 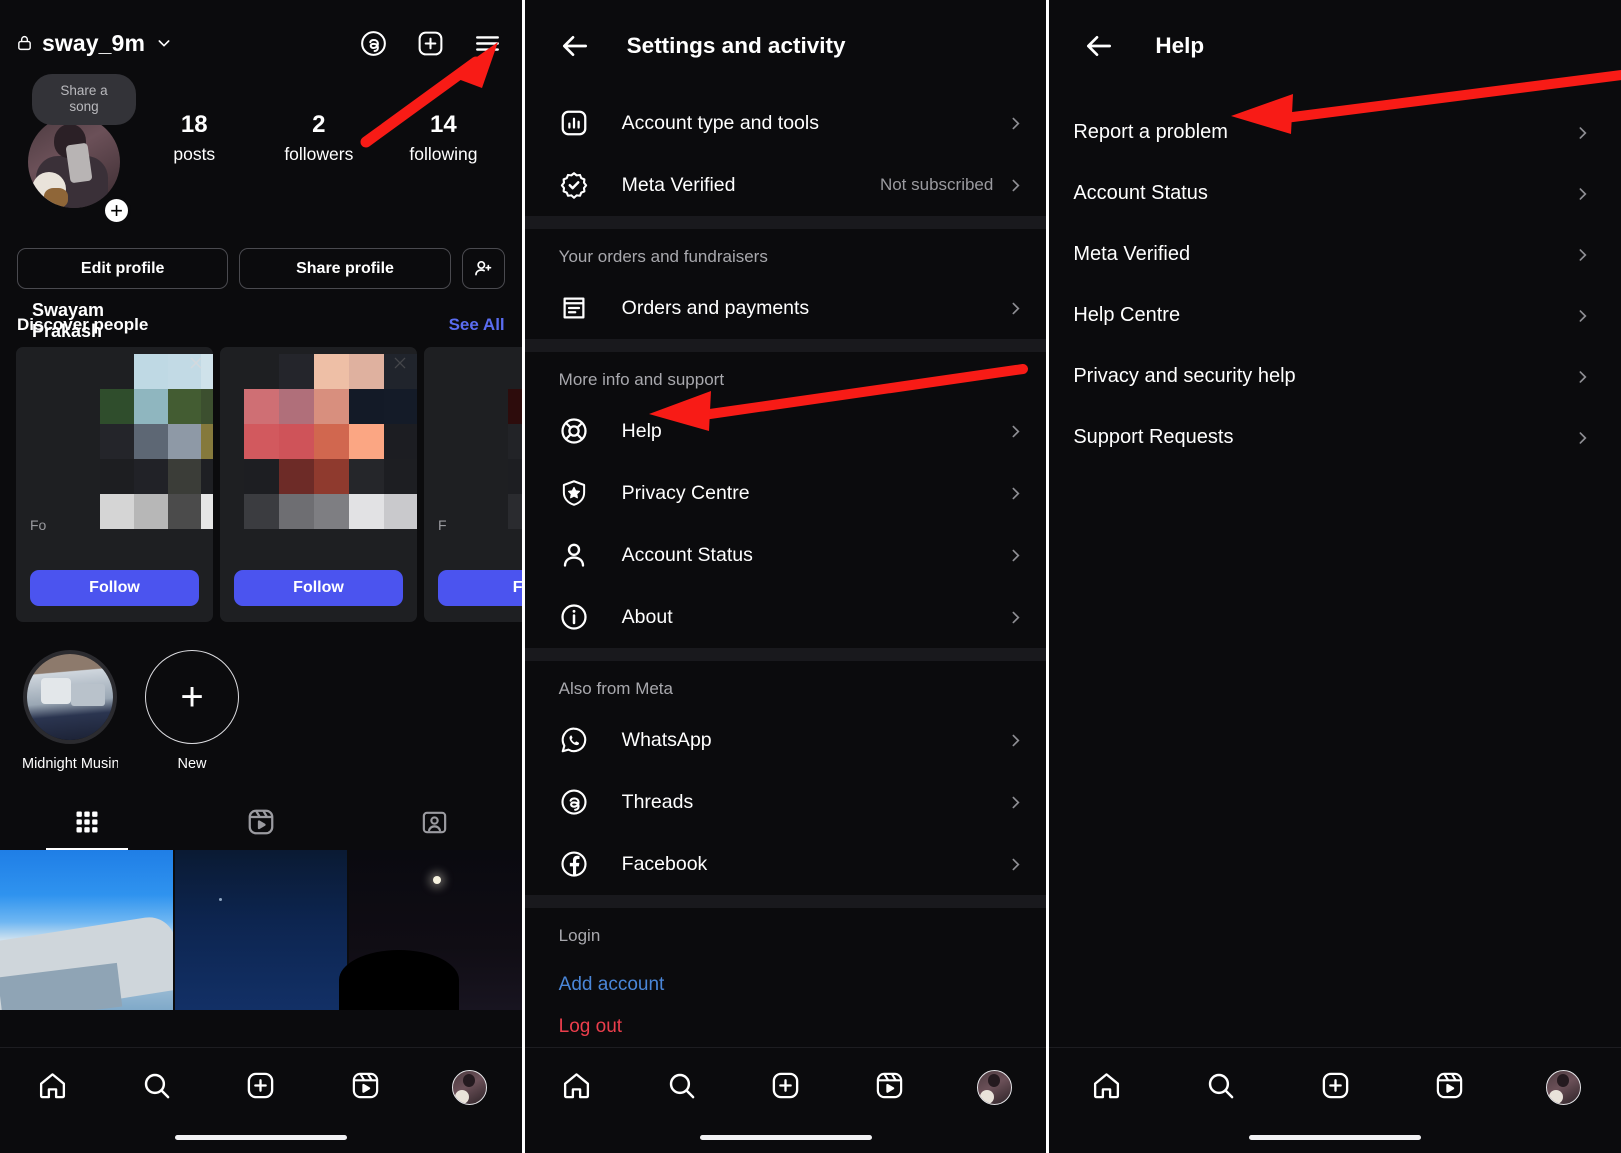 I want to click on section-header-more-info: More info and support, so click(x=641, y=379).